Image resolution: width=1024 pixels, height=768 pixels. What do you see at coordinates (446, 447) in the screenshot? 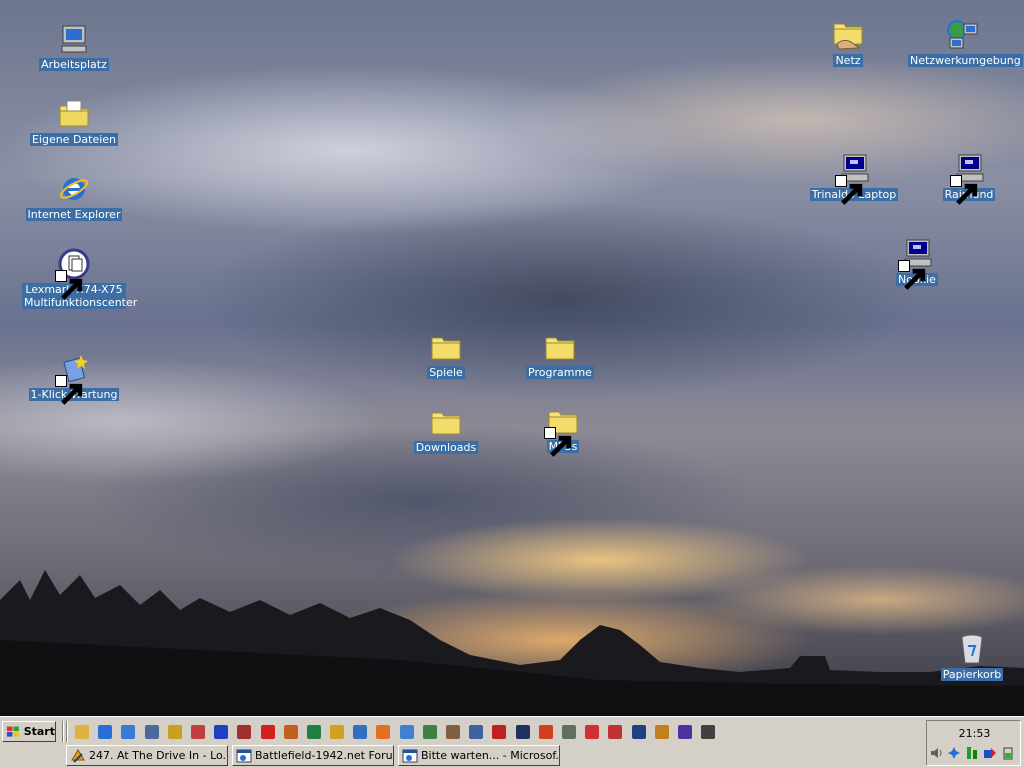
I see `icon-label: Downloads` at bounding box center [446, 447].